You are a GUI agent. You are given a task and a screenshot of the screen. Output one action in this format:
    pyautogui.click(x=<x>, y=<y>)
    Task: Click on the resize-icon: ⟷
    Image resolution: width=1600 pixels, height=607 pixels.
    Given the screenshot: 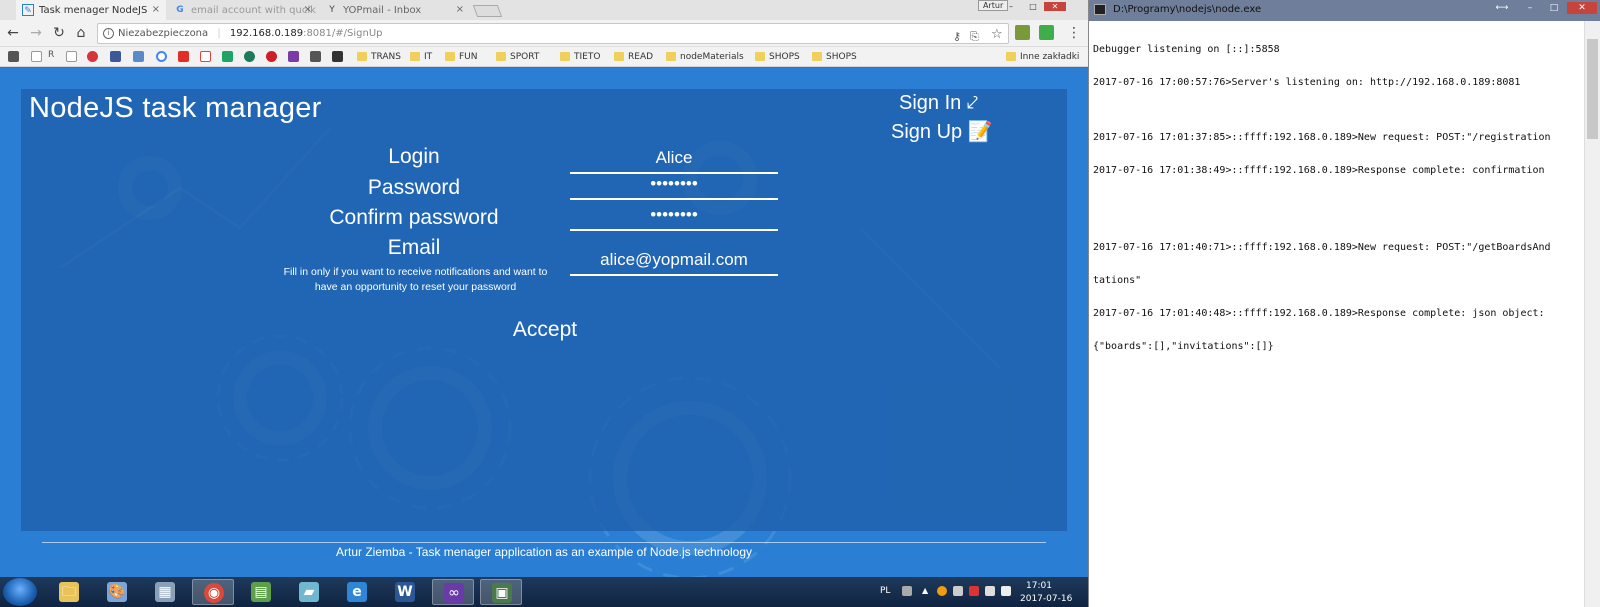 What is the action you would take?
    pyautogui.click(x=1502, y=8)
    